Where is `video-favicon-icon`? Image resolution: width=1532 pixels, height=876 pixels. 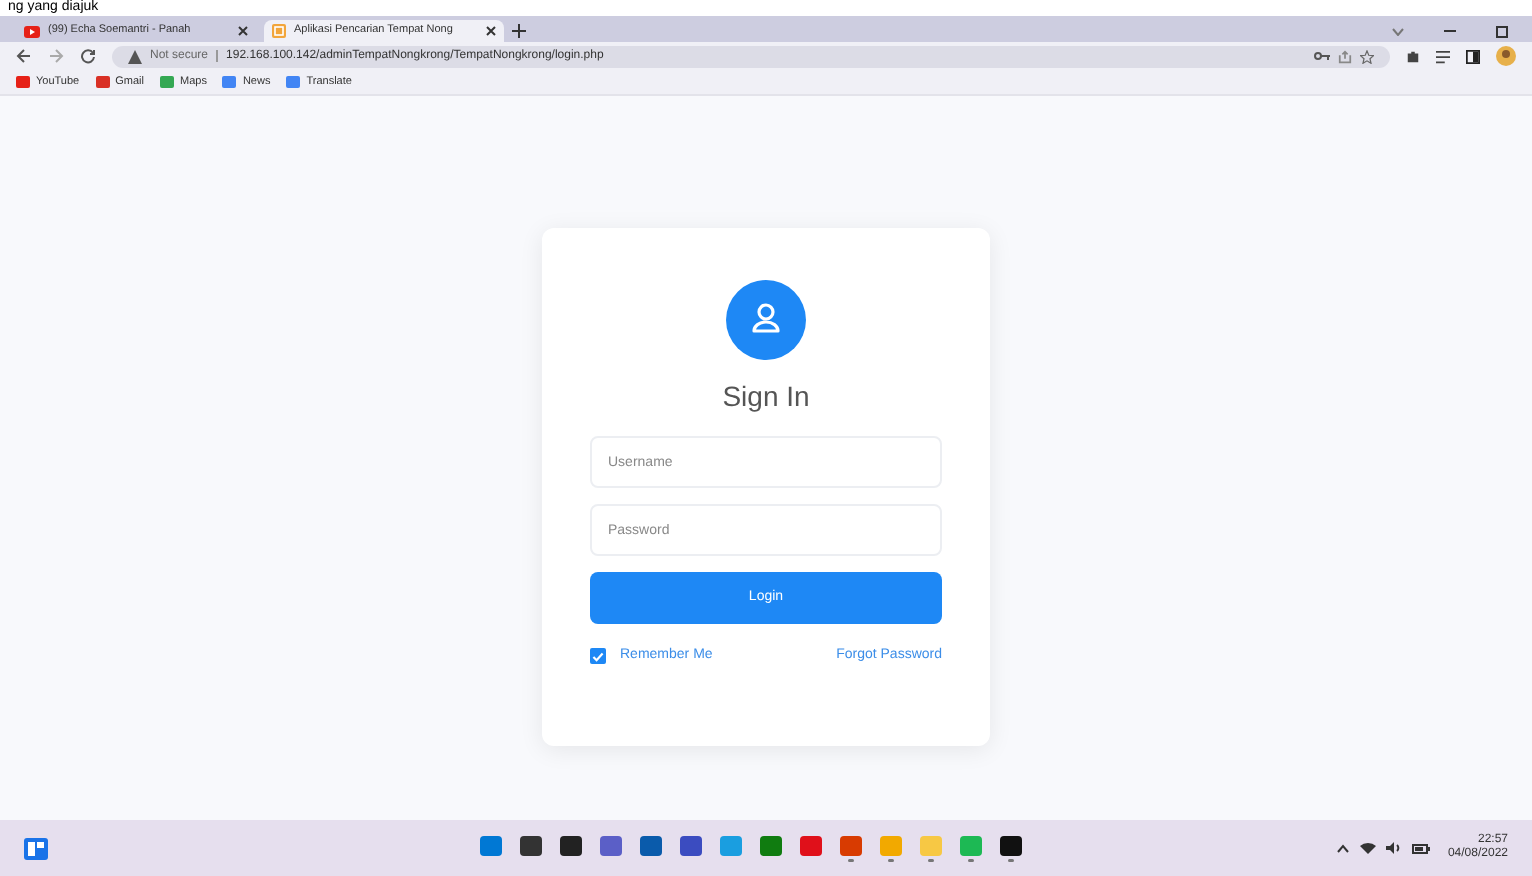 video-favicon-icon is located at coordinates (32, 31).